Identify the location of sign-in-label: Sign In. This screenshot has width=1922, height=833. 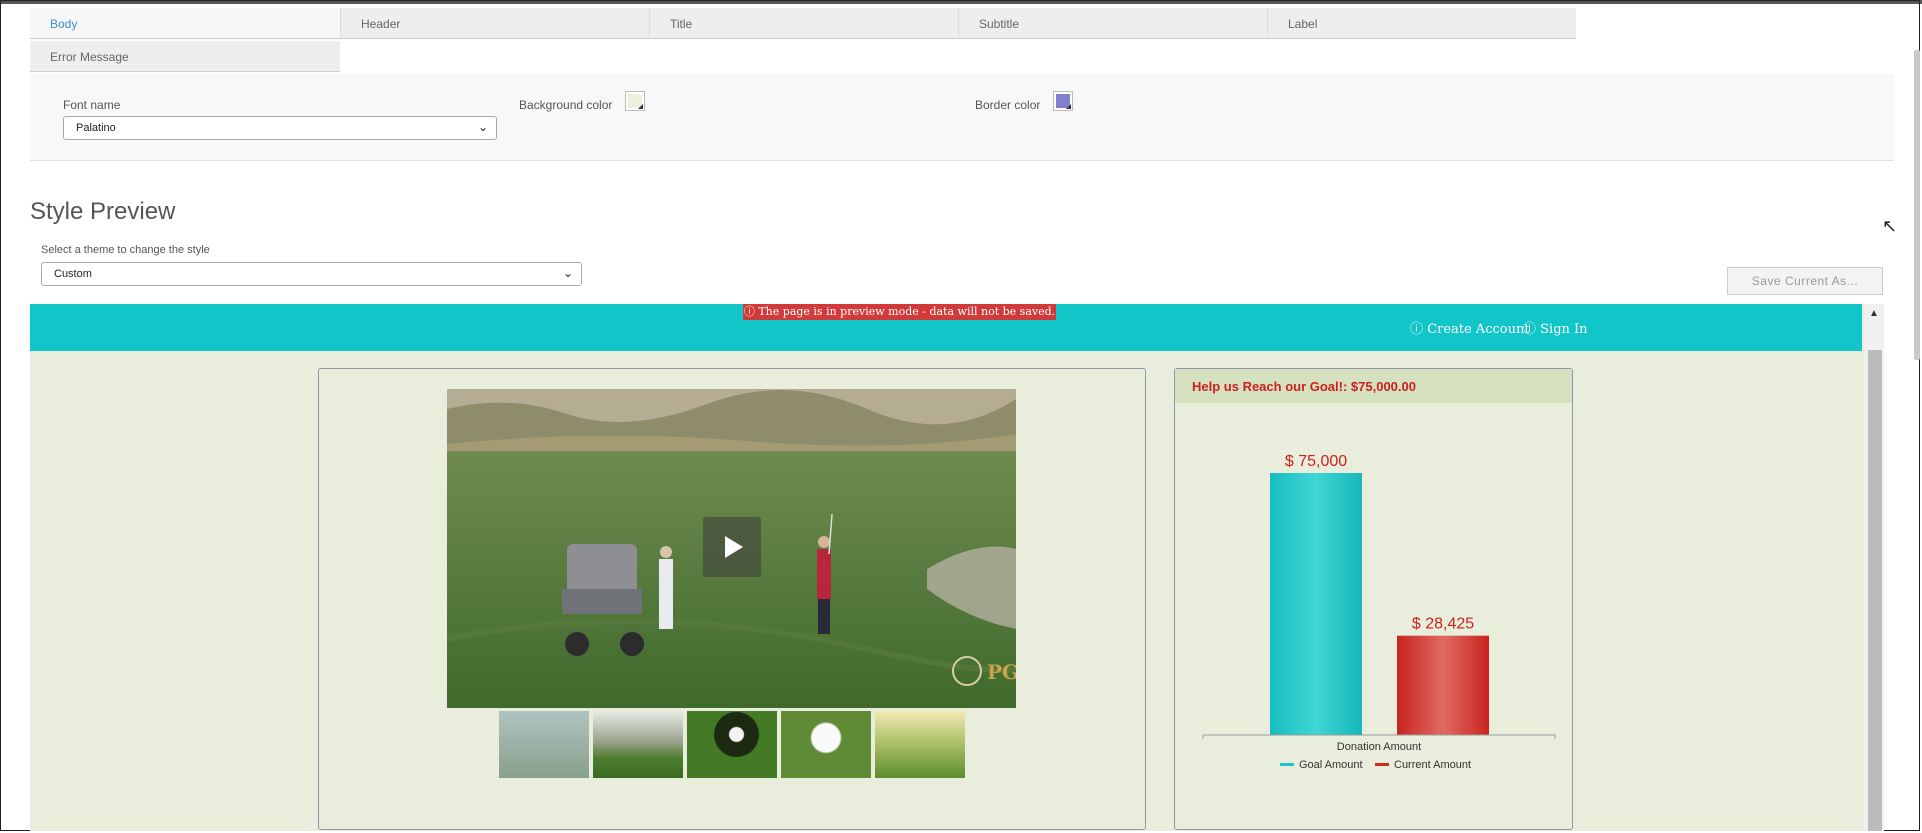
(1564, 329).